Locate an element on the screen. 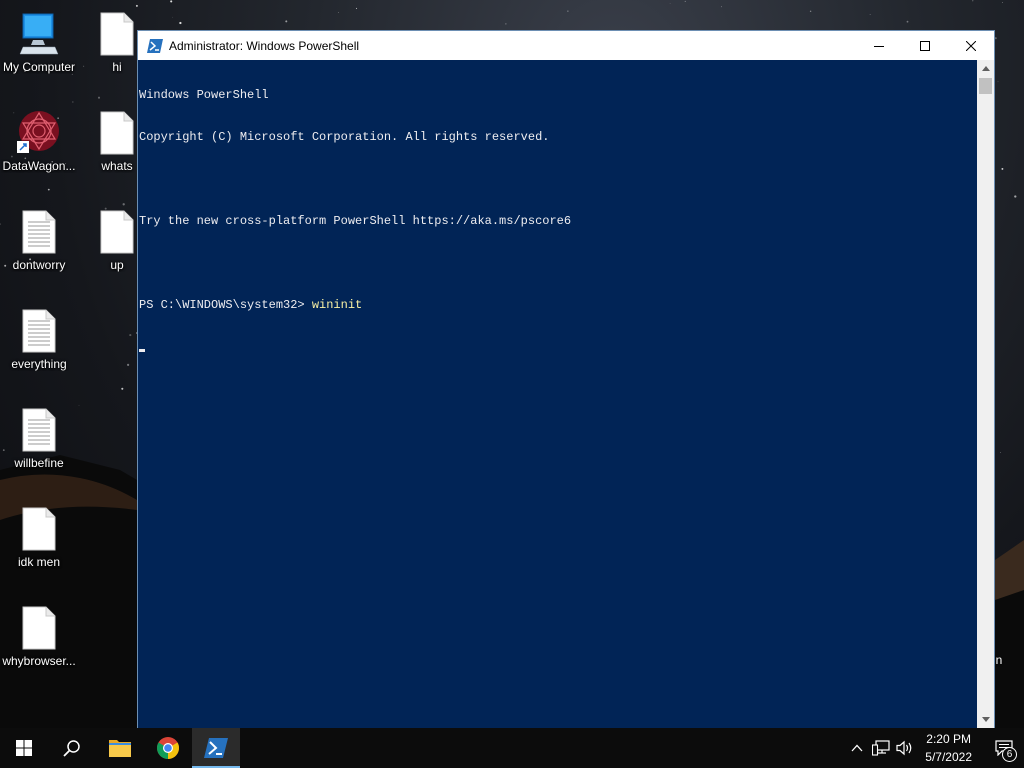 The height and width of the screenshot is (768, 1024). clock: 2:20 PM 5/7/2022 is located at coordinates (948, 748).